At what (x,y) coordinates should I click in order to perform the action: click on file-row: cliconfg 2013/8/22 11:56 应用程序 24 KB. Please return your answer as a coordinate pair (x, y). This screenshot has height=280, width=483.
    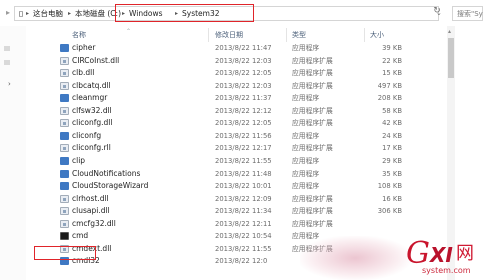
    Looking at the image, I should click on (236, 136).